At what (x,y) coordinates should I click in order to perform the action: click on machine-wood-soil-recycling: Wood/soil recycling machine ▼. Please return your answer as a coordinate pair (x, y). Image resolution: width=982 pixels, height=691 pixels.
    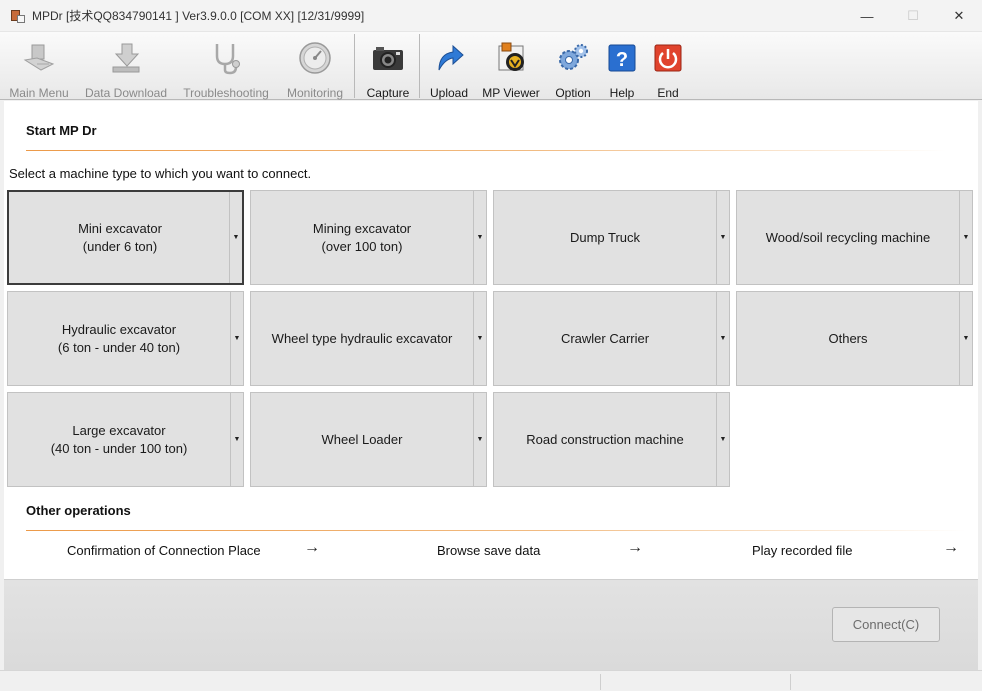
    Looking at the image, I should click on (854, 237).